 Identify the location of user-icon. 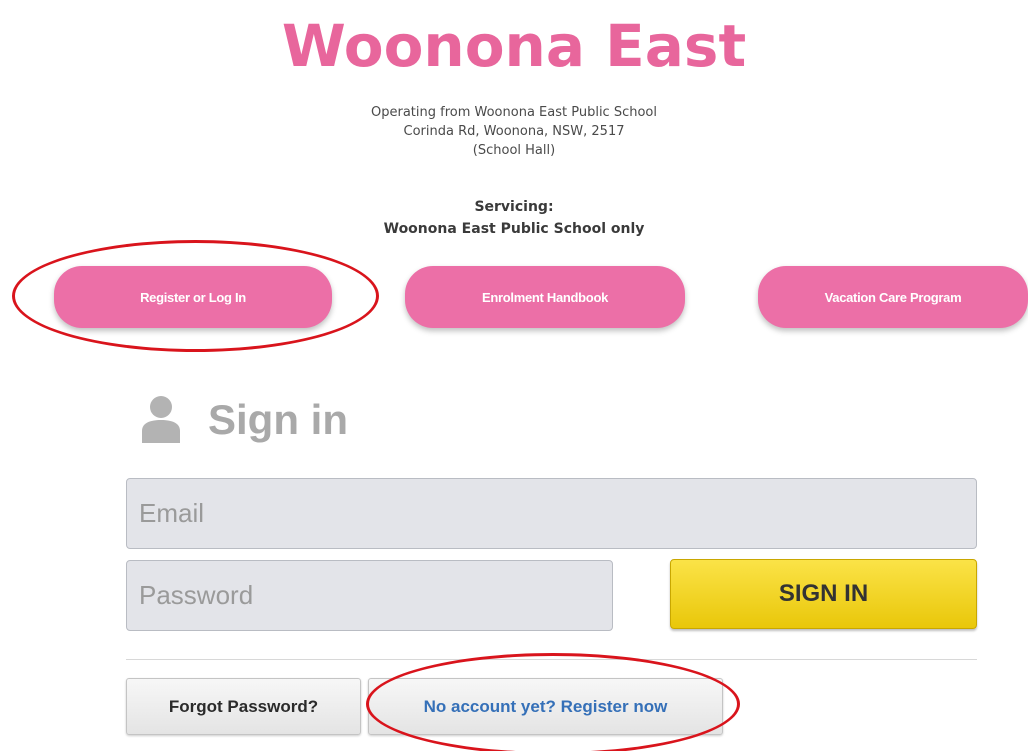
(161, 419).